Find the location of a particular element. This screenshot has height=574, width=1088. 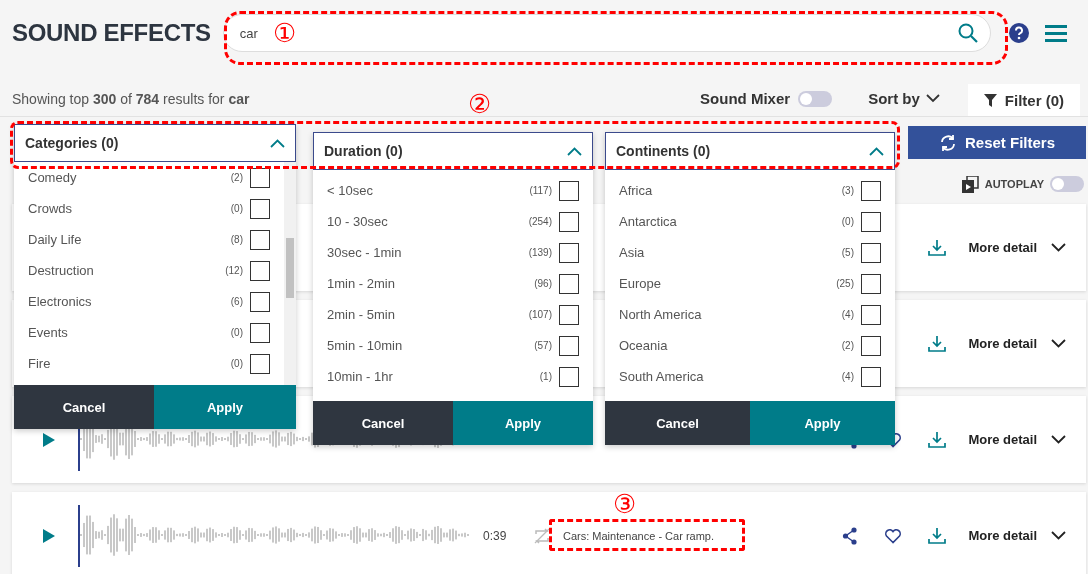

option-label: Crowds is located at coordinates (51, 208).